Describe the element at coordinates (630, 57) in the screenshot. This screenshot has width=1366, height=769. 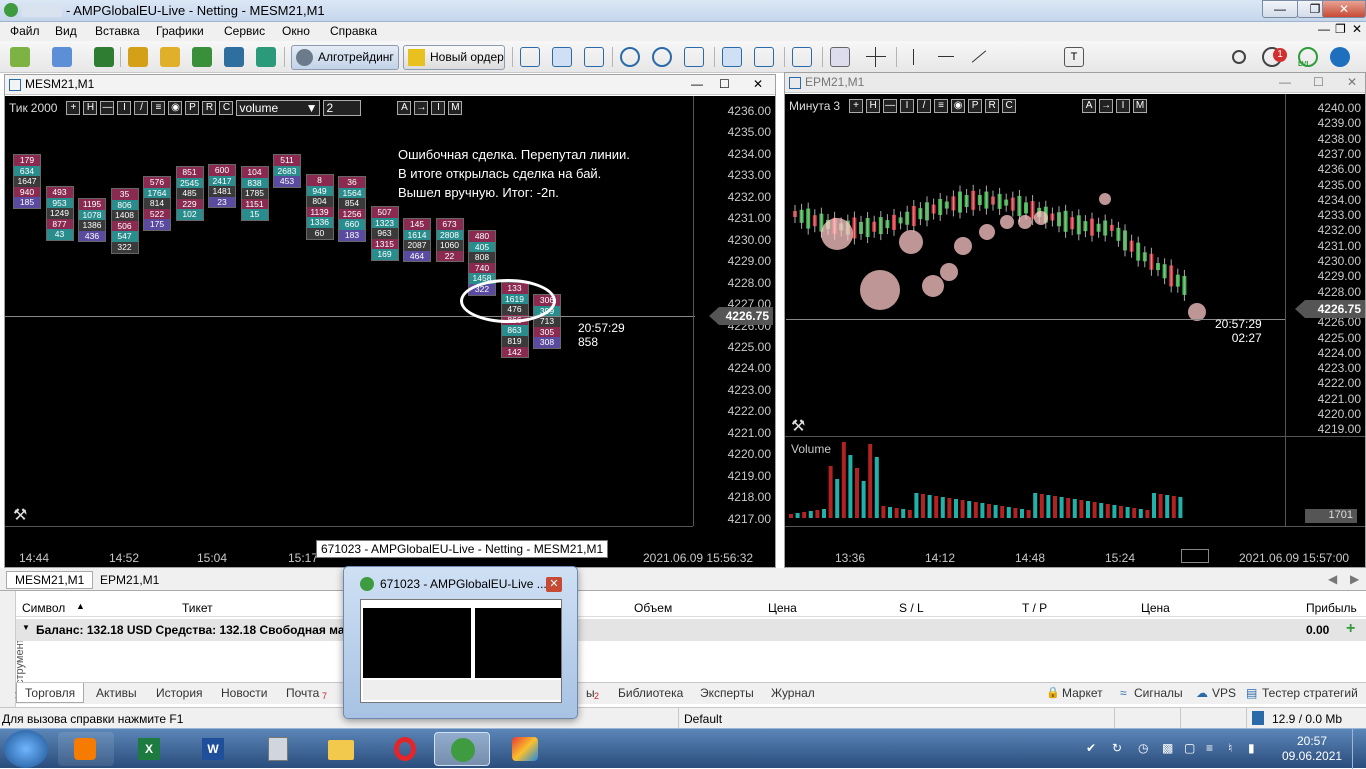
I see `zoom-in-icon` at that location.